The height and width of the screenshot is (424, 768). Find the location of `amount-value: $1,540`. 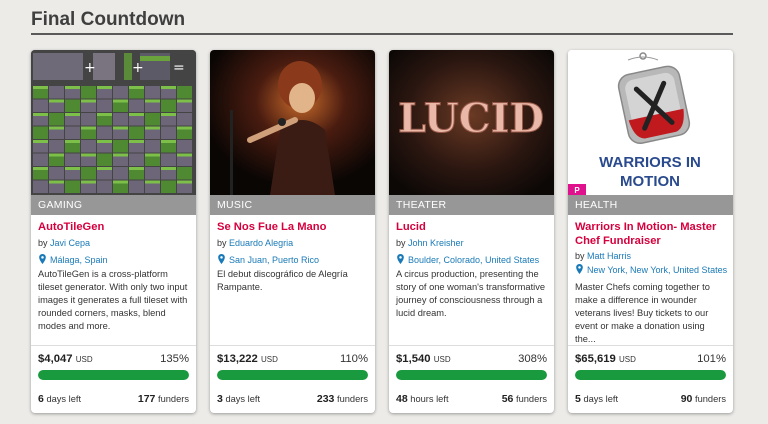

amount-value: $1,540 is located at coordinates (413, 359).